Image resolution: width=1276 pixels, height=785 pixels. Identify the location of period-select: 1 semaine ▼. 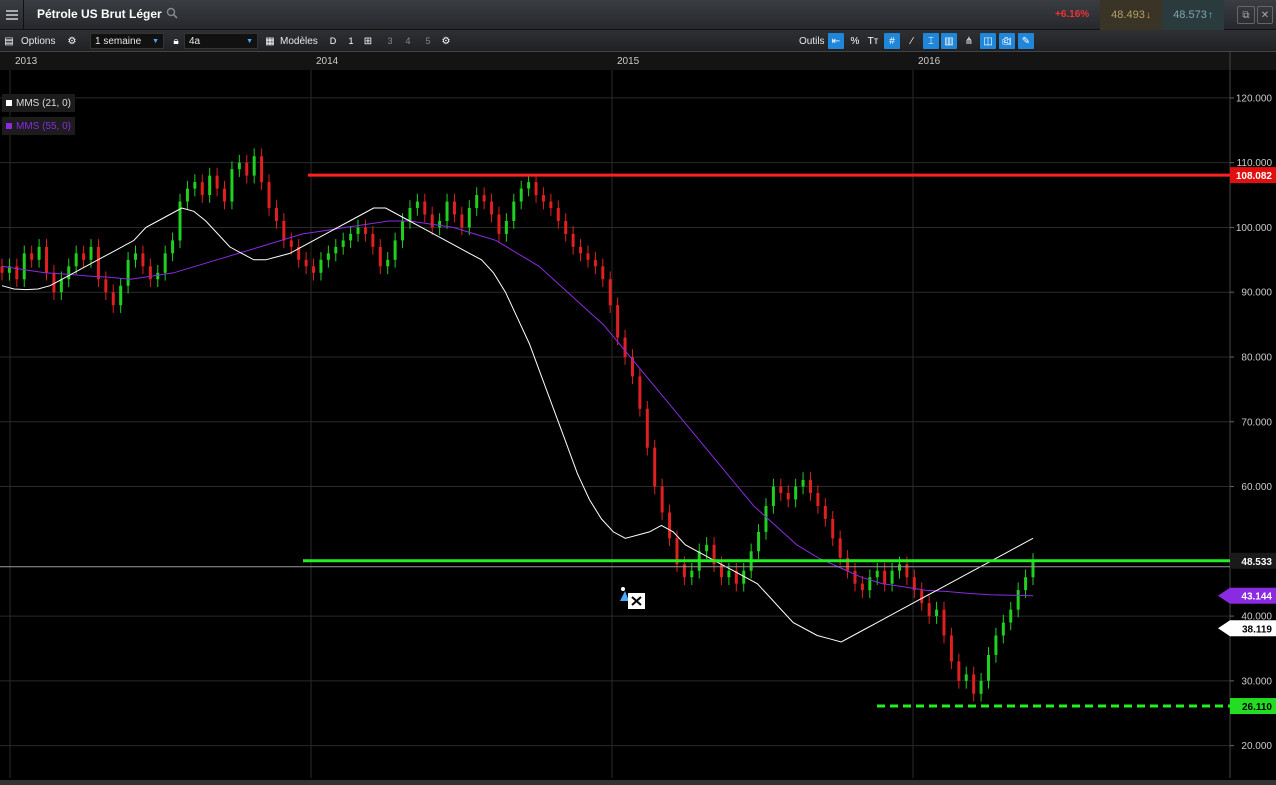
(127, 41).